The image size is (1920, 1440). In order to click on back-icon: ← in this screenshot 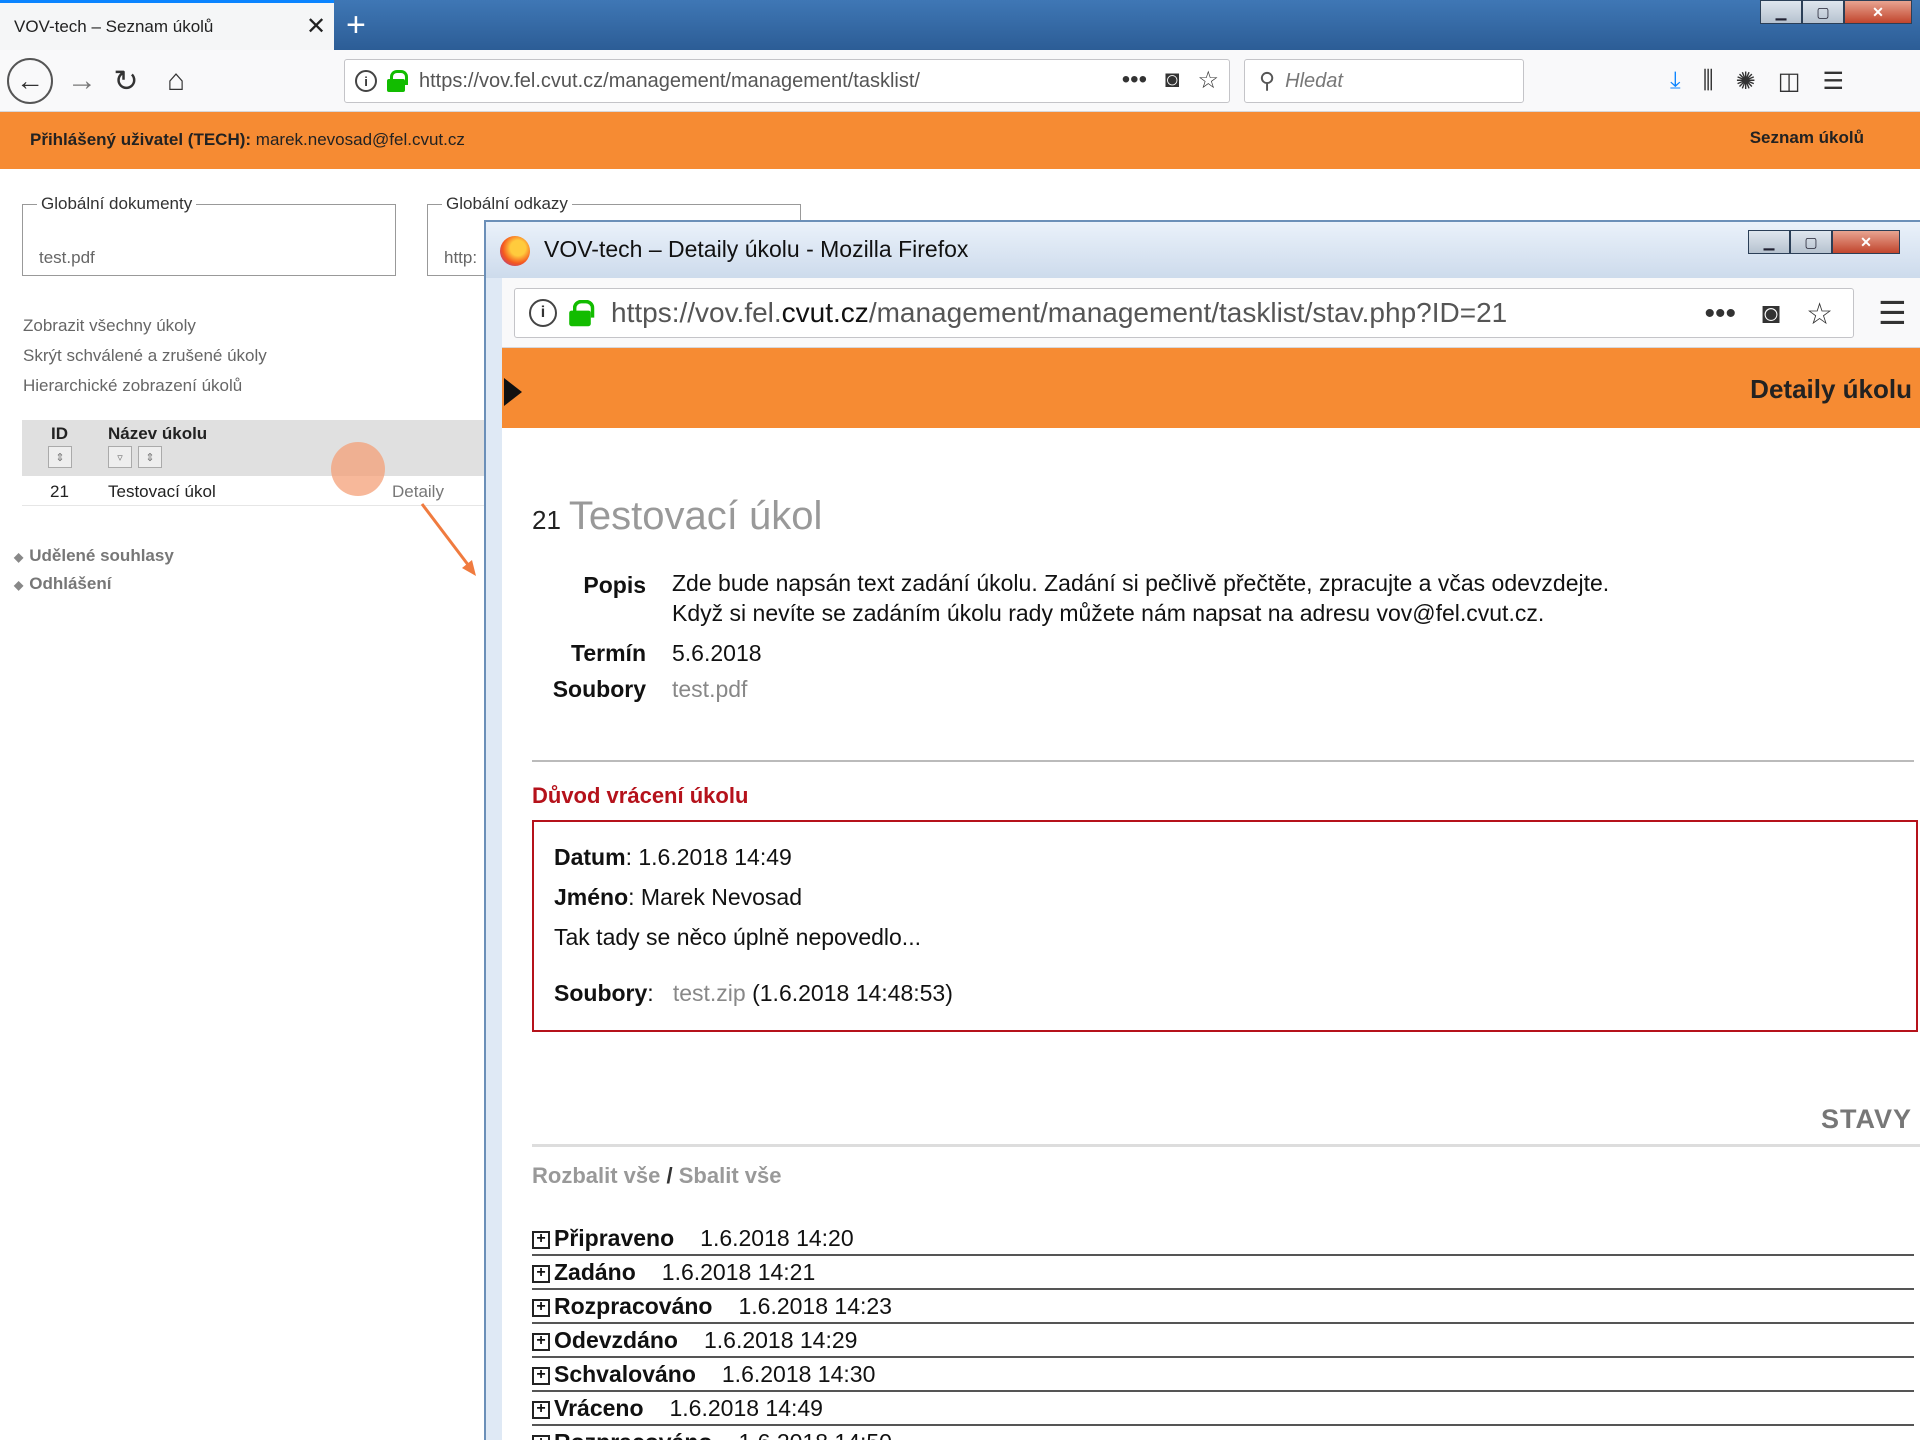, I will do `click(30, 81)`.